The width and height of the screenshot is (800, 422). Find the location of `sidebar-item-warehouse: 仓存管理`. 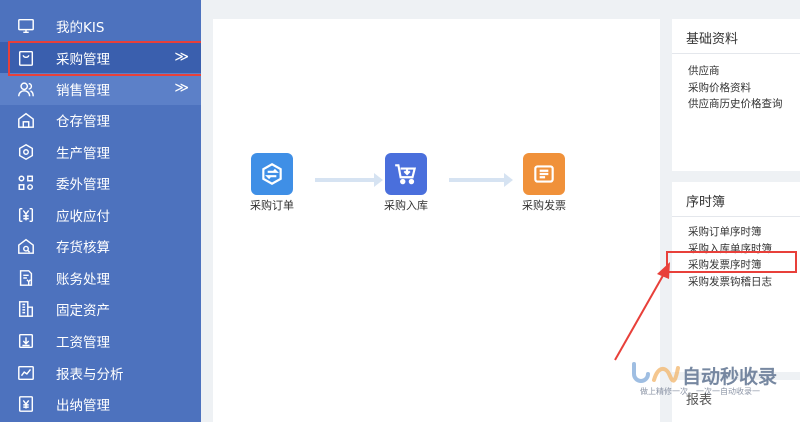

sidebar-item-warehouse: 仓存管理 is located at coordinates (100, 120).